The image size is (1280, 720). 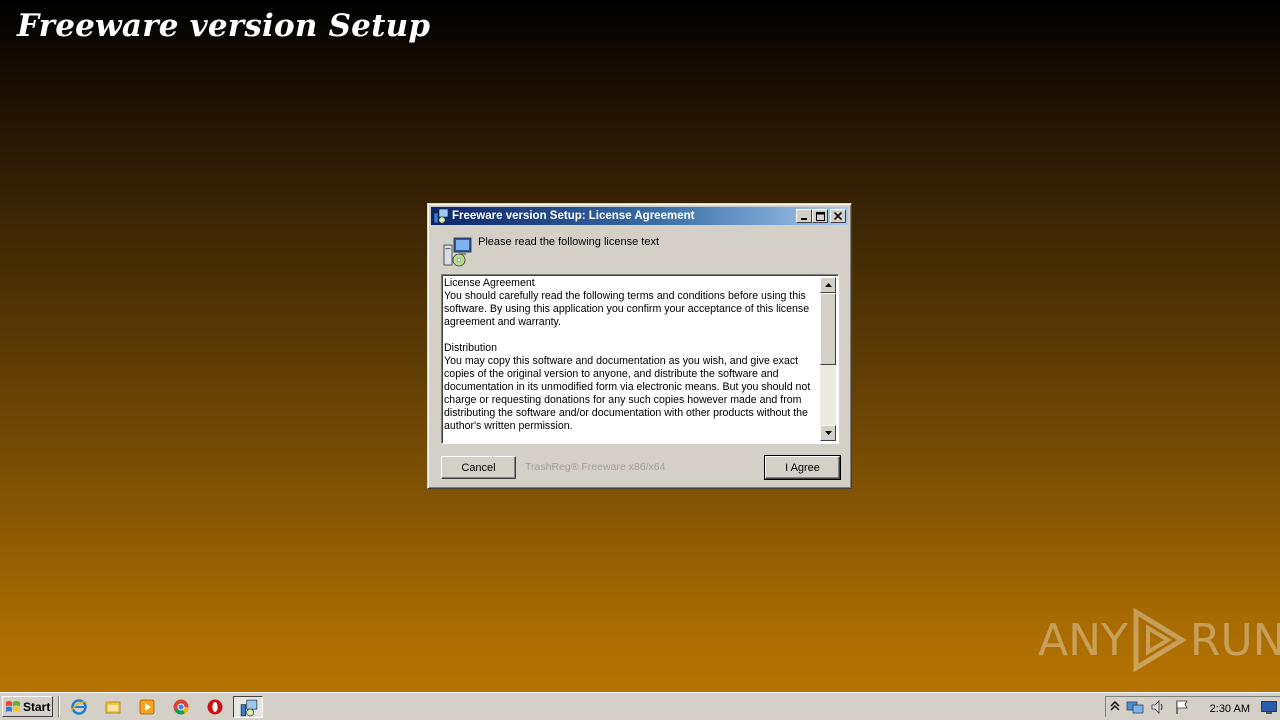 I want to click on show-desktop-icon, so click(x=1269, y=707).